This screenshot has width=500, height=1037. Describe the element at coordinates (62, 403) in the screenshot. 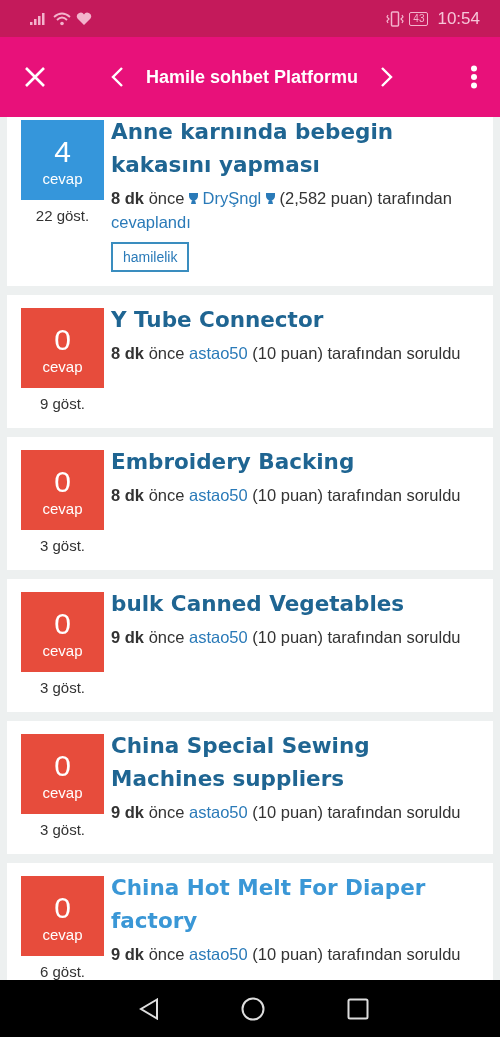

I see `view-count: 9 göst.` at that location.